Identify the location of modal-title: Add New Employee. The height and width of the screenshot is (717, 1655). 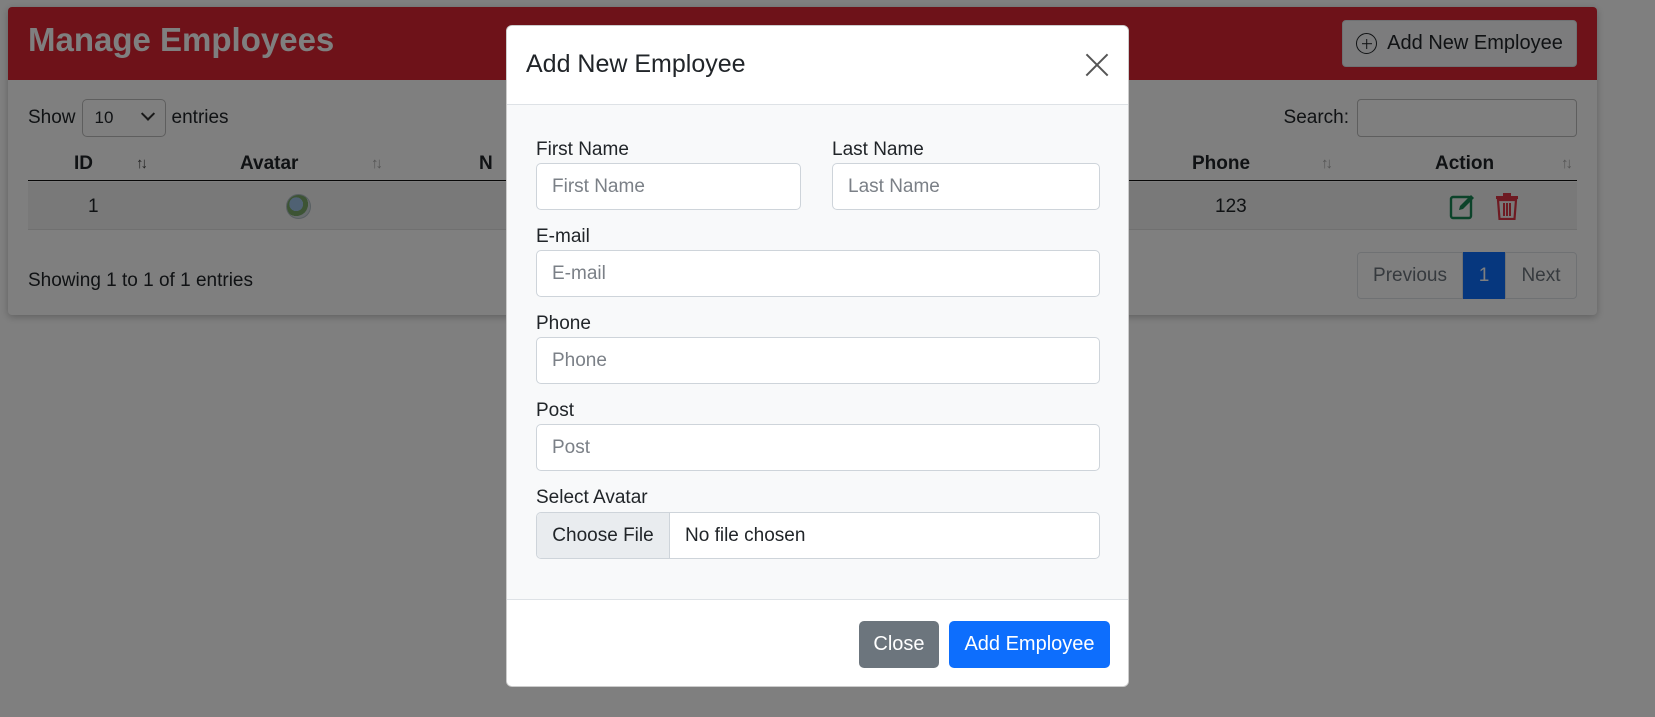
(636, 64).